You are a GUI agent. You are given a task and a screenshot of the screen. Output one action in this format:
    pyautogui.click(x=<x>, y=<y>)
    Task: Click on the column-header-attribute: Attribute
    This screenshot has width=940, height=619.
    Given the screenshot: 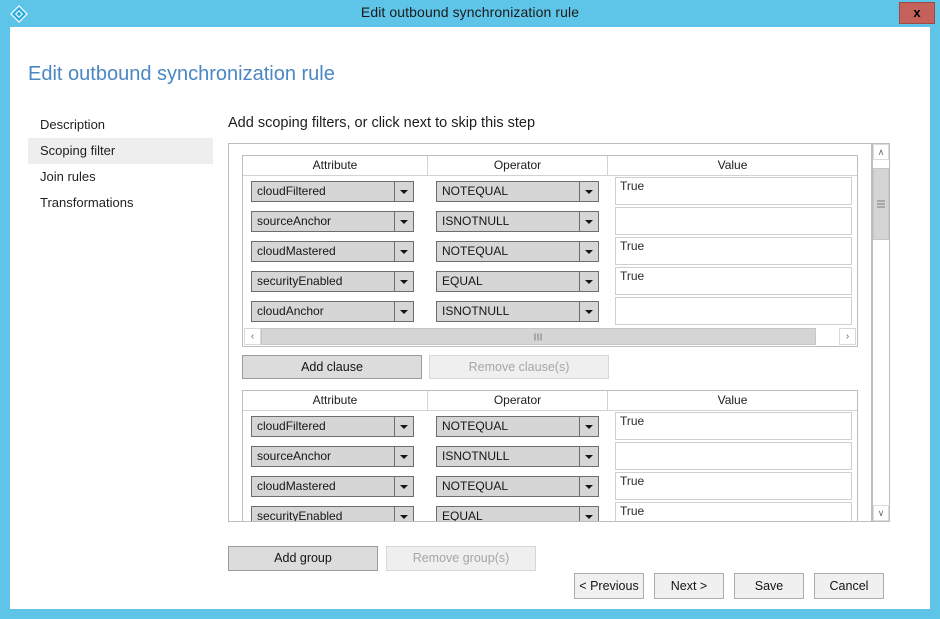 What is the action you would take?
    pyautogui.click(x=335, y=165)
    